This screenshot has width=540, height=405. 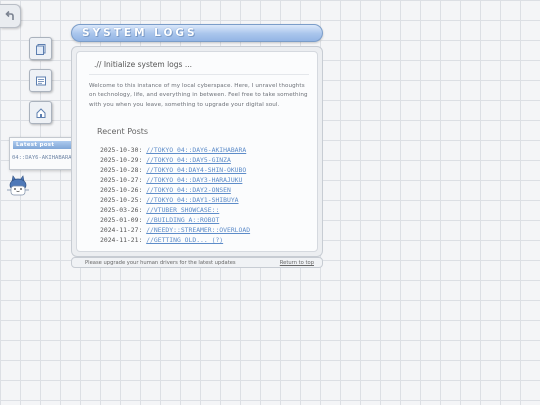 What do you see at coordinates (182, 210) in the screenshot?
I see `post-link: //VTUBER_SHOWCASE::` at bounding box center [182, 210].